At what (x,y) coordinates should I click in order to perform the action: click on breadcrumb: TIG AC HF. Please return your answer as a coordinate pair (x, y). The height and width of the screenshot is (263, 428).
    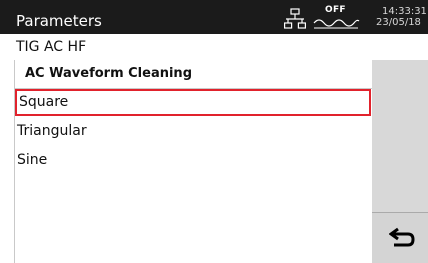
    Looking at the image, I should click on (51, 47).